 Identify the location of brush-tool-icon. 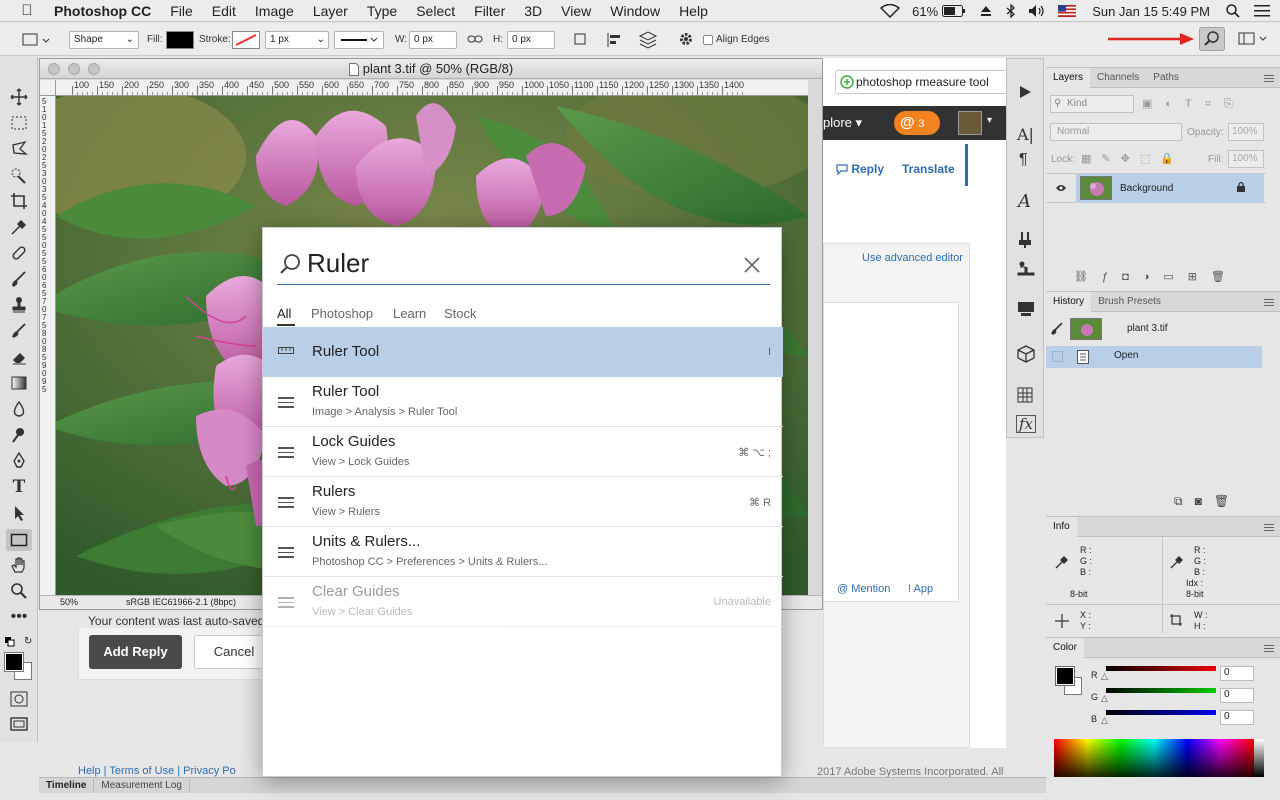
(19, 279).